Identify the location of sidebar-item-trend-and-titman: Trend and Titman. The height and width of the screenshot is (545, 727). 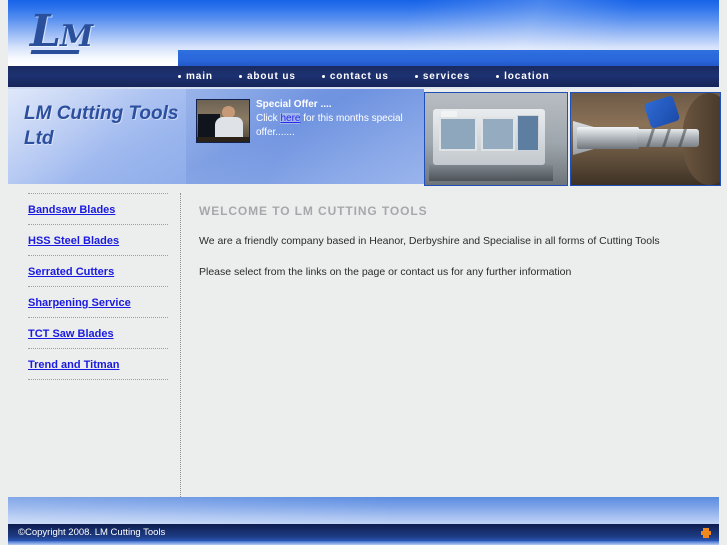
(94, 364).